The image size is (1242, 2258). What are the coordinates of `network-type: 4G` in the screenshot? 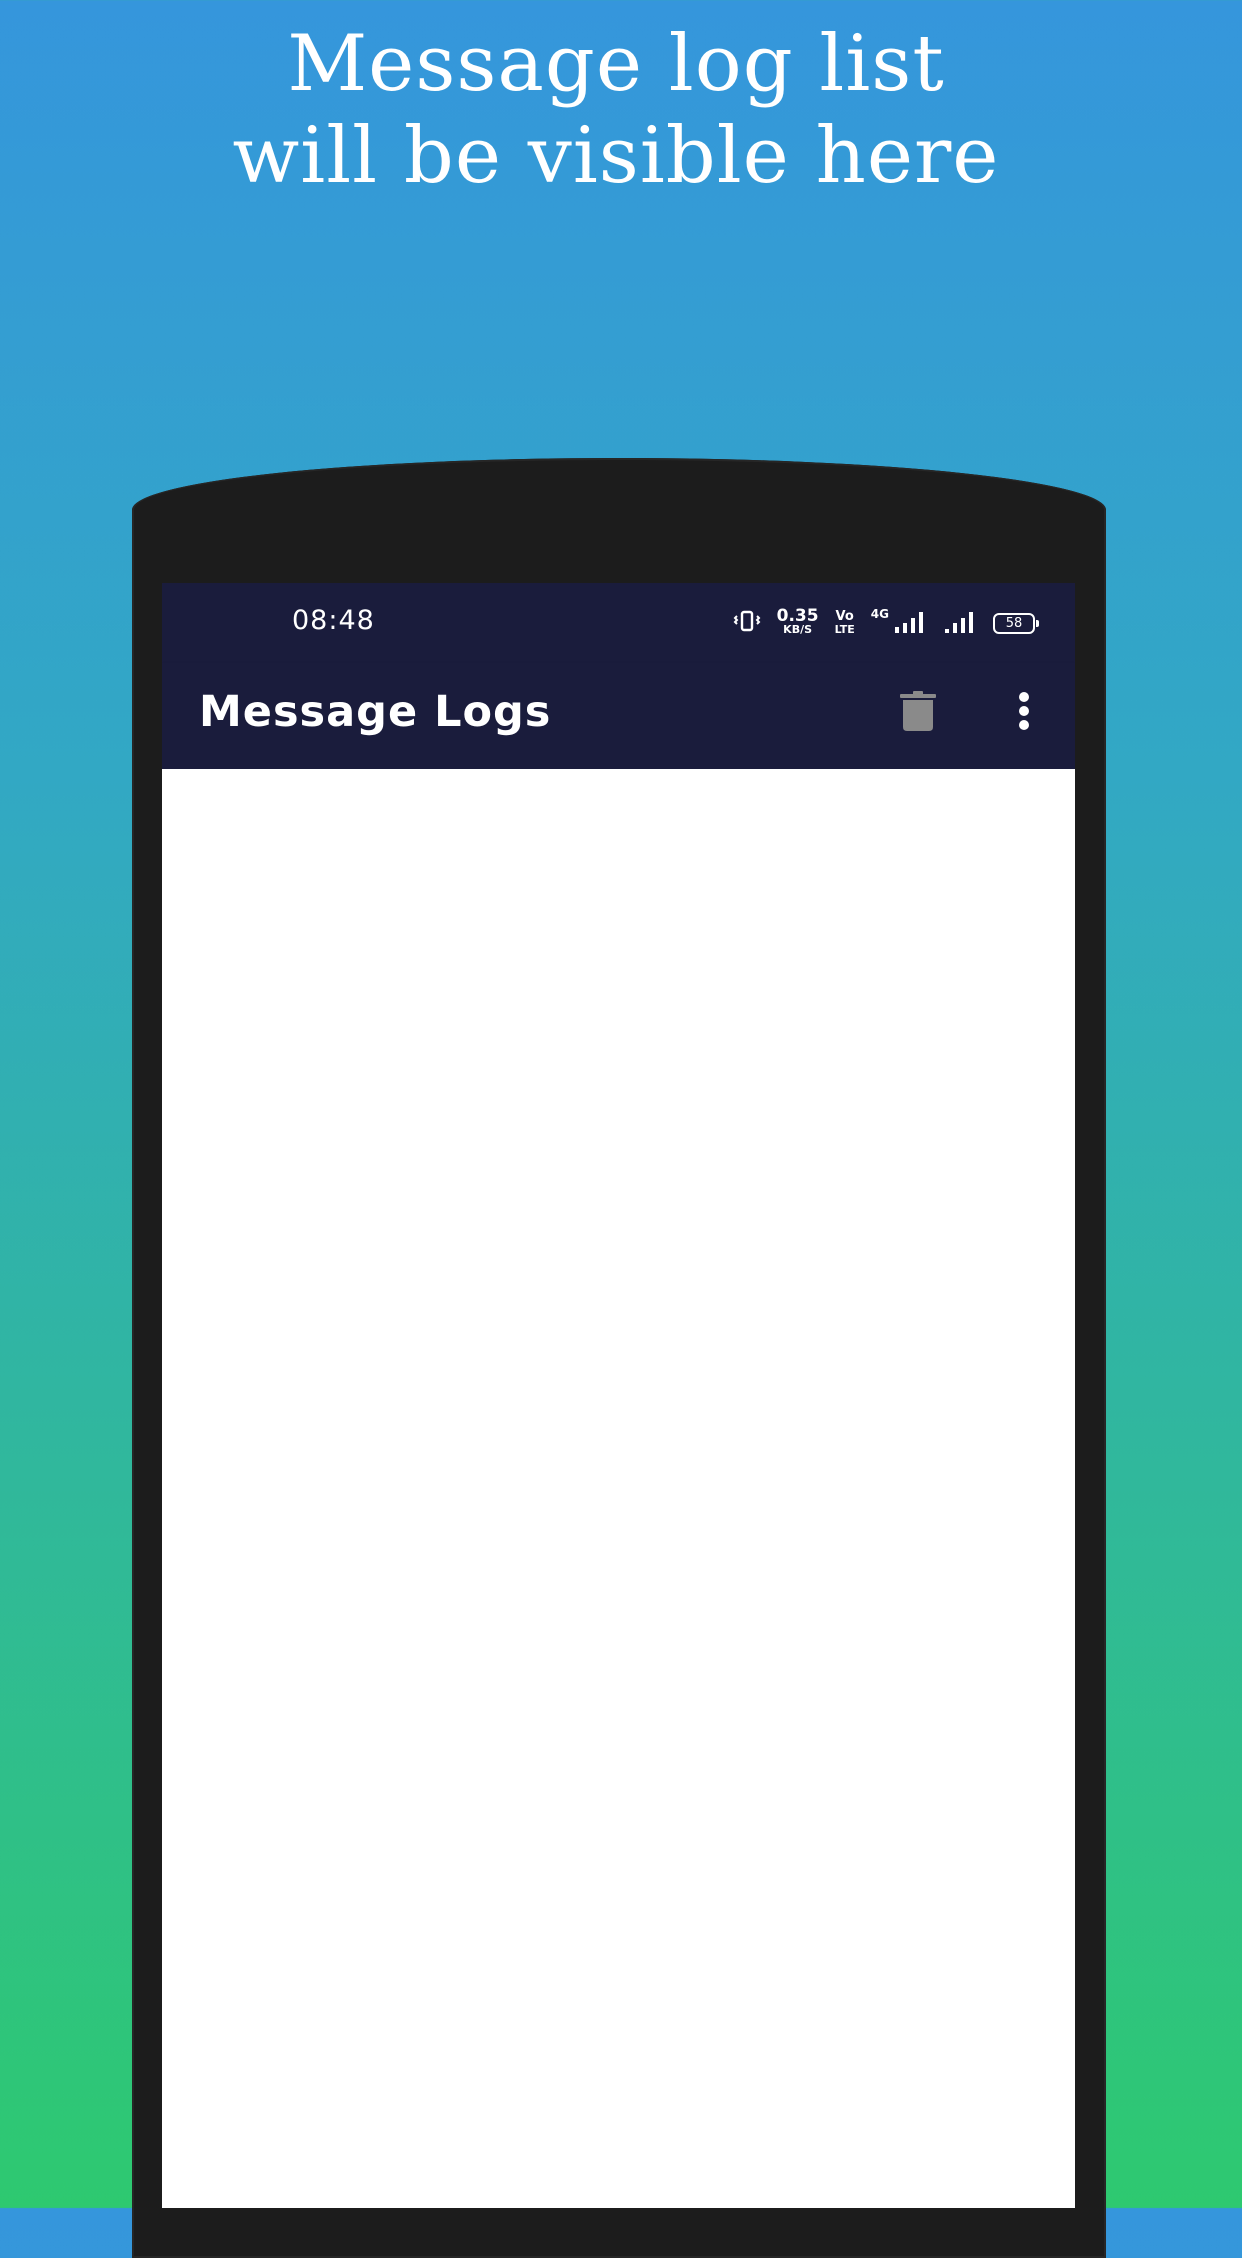 It's located at (879, 614).